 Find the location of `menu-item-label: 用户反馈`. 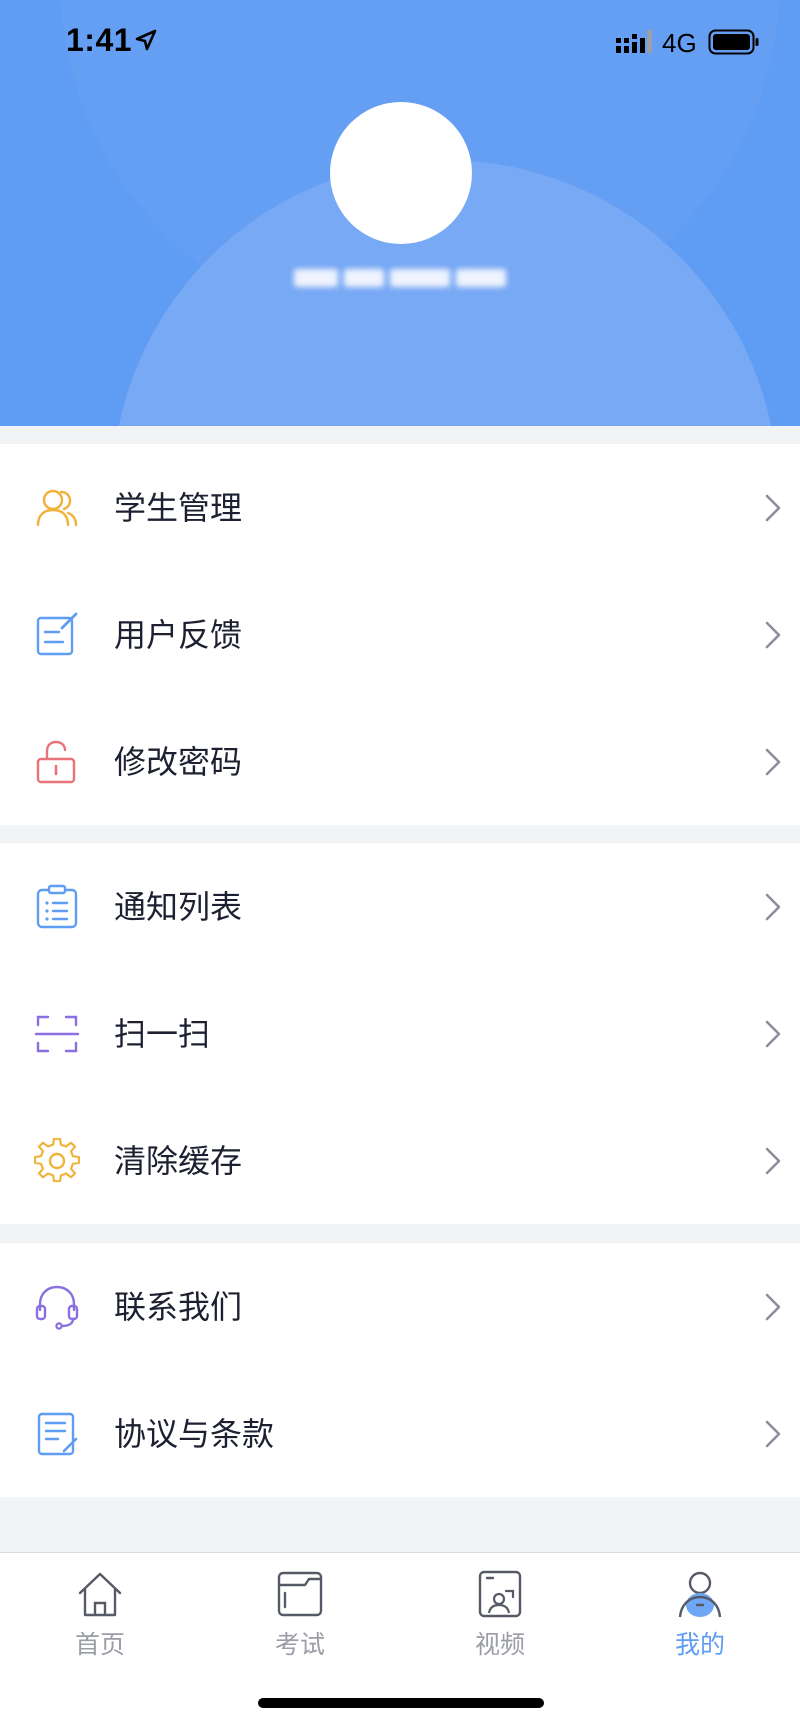

menu-item-label: 用户反馈 is located at coordinates (178, 635).